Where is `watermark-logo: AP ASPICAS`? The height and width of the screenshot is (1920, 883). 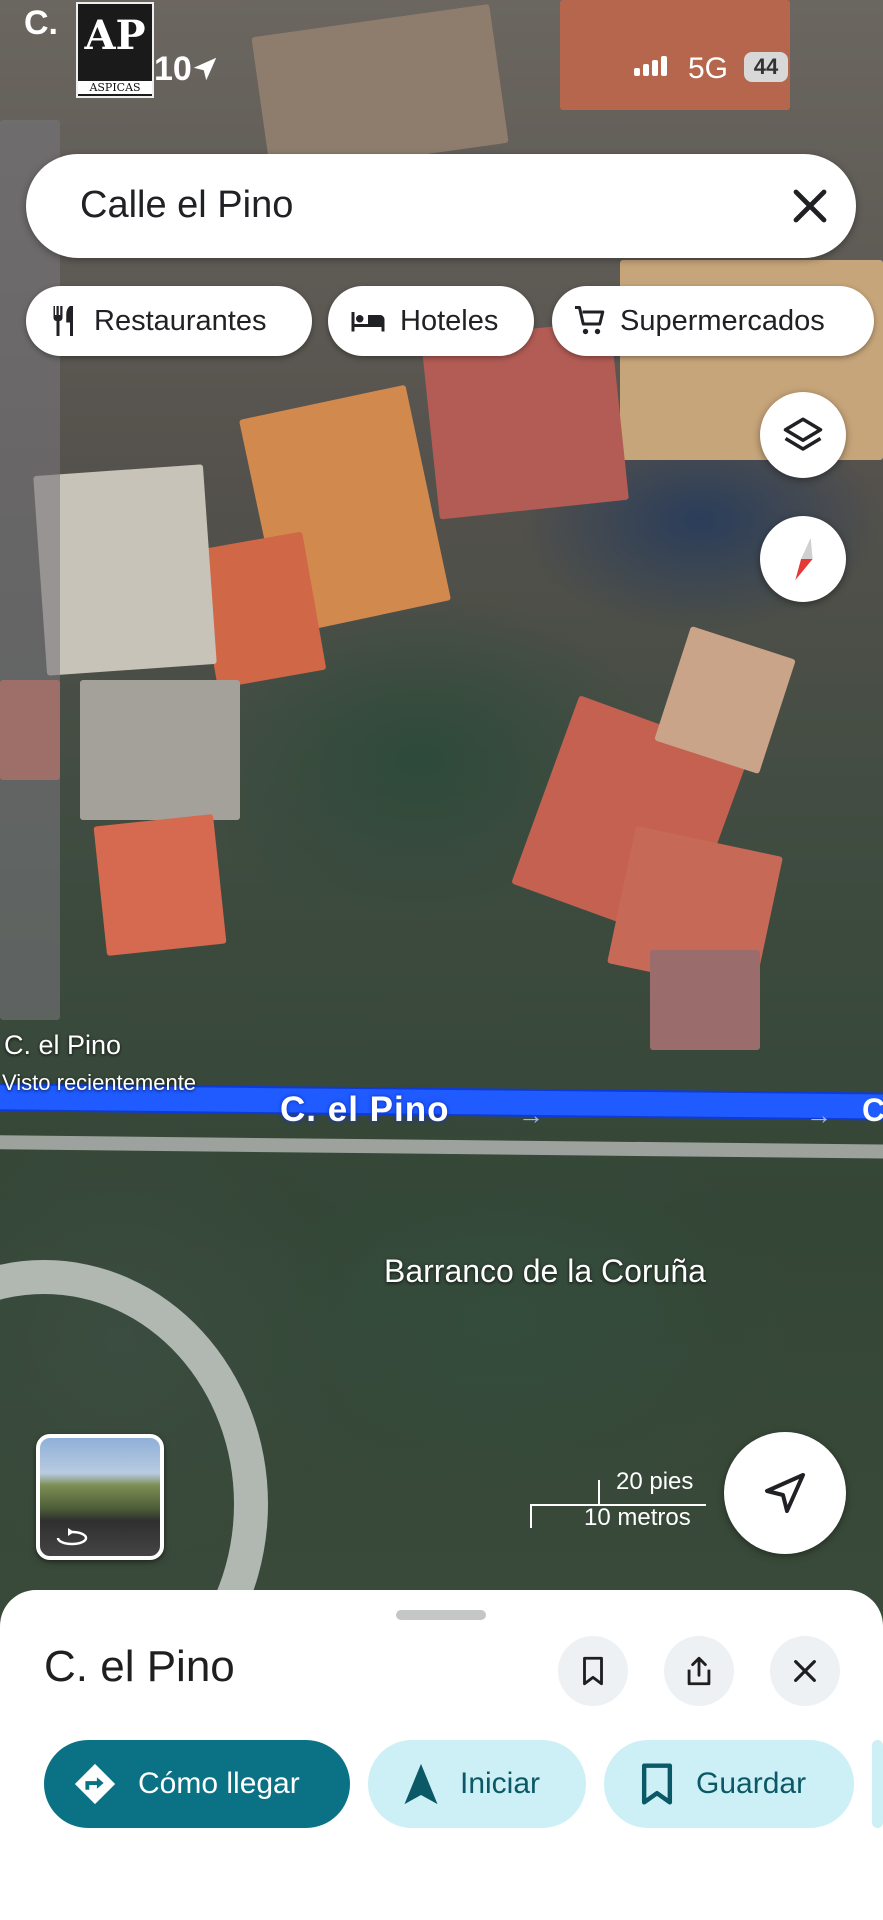
watermark-logo: AP ASPICAS is located at coordinates (115, 50).